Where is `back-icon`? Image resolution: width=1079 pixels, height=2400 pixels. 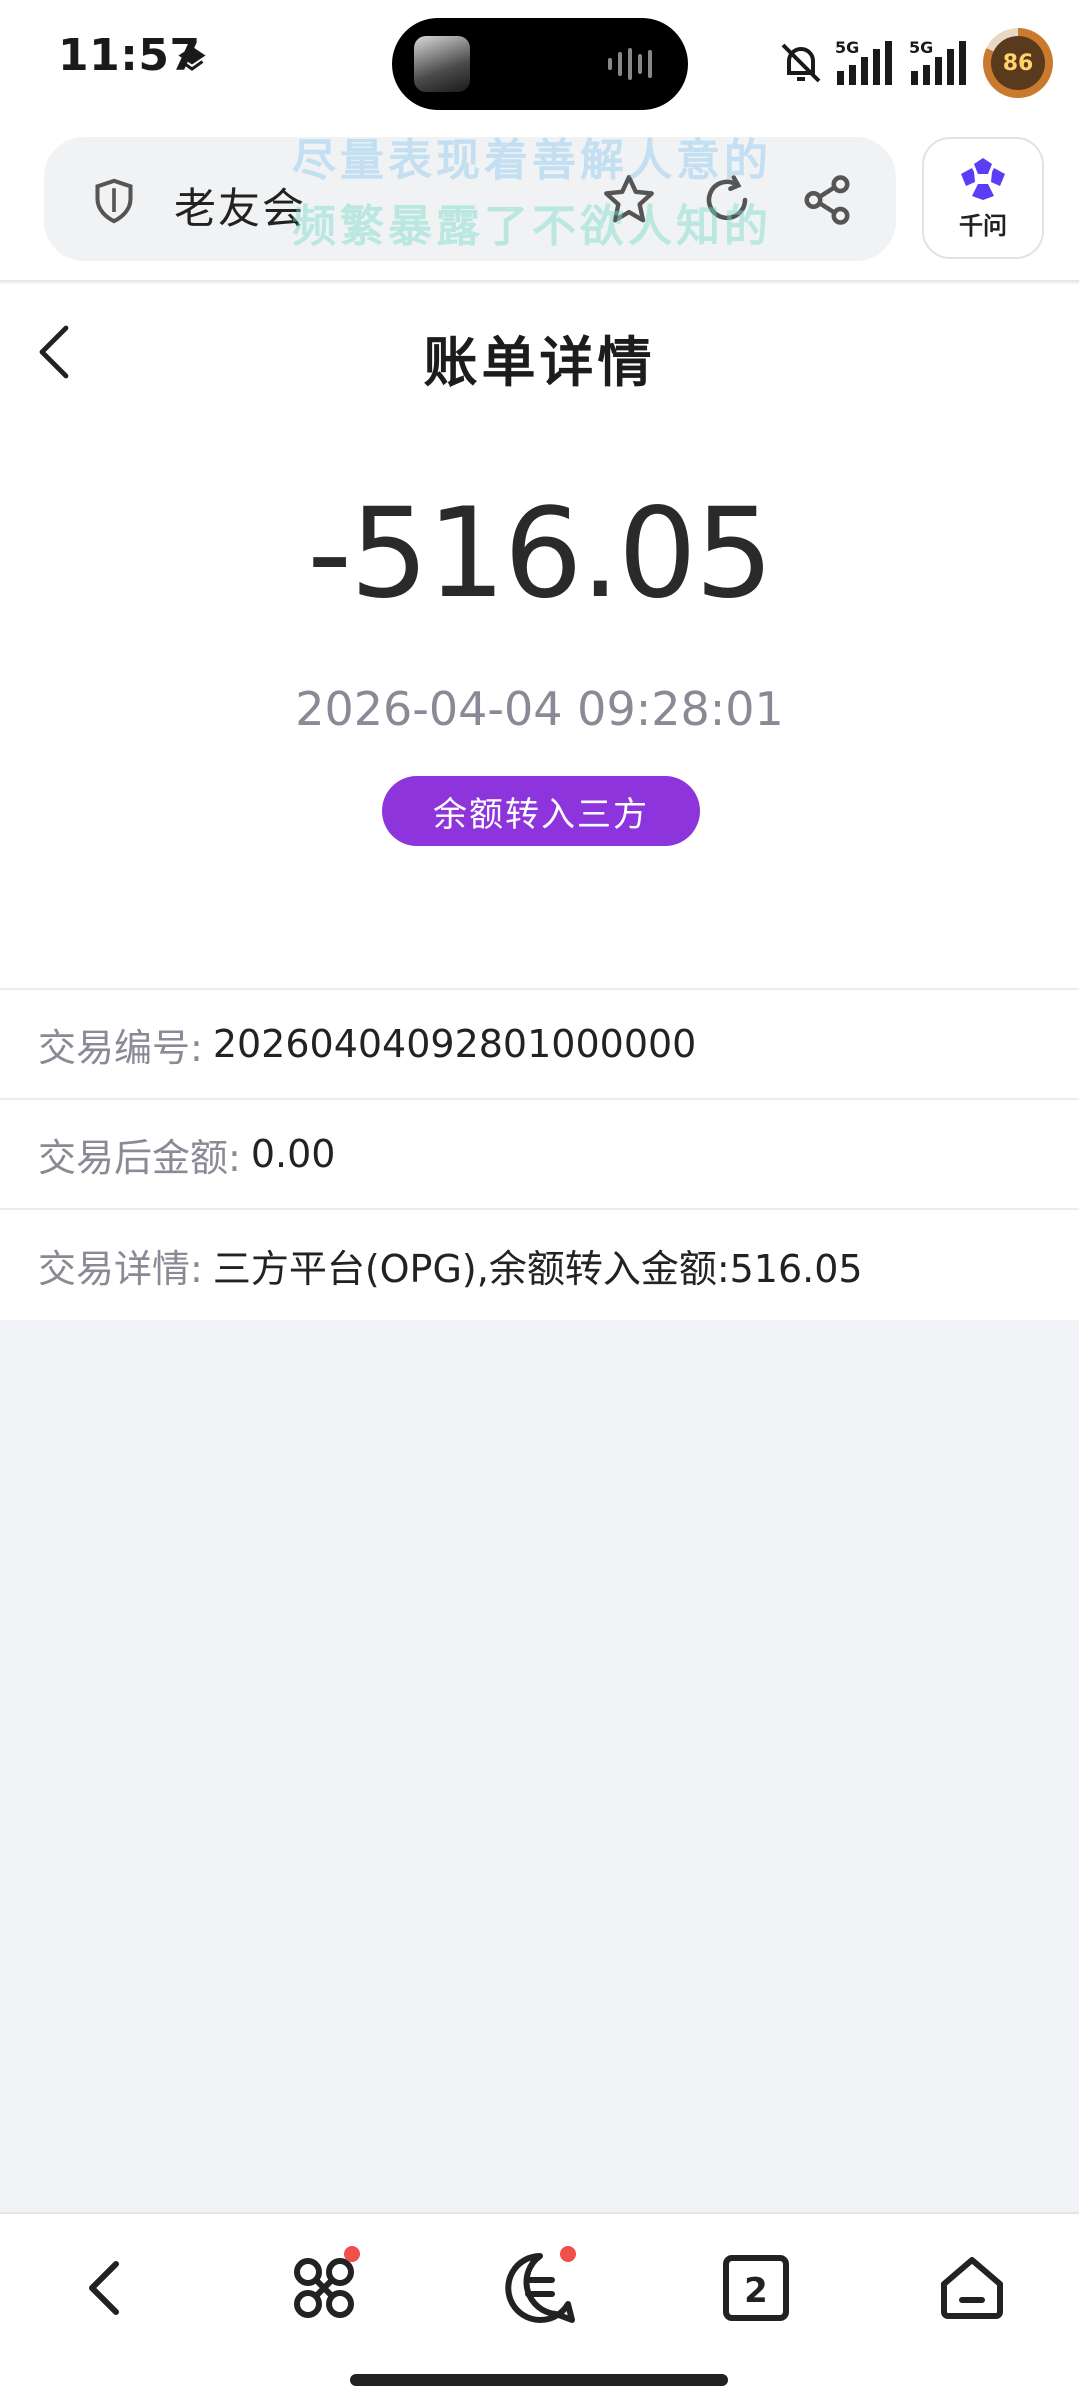 back-icon is located at coordinates (104, 2288).